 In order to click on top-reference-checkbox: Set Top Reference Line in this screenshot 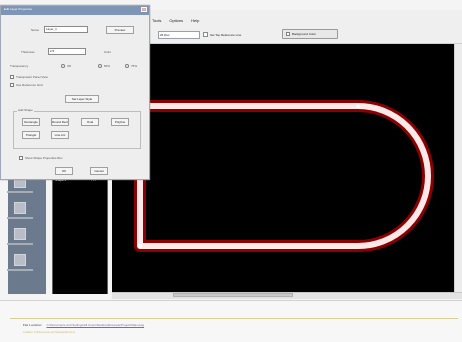, I will do `click(222, 34)`.